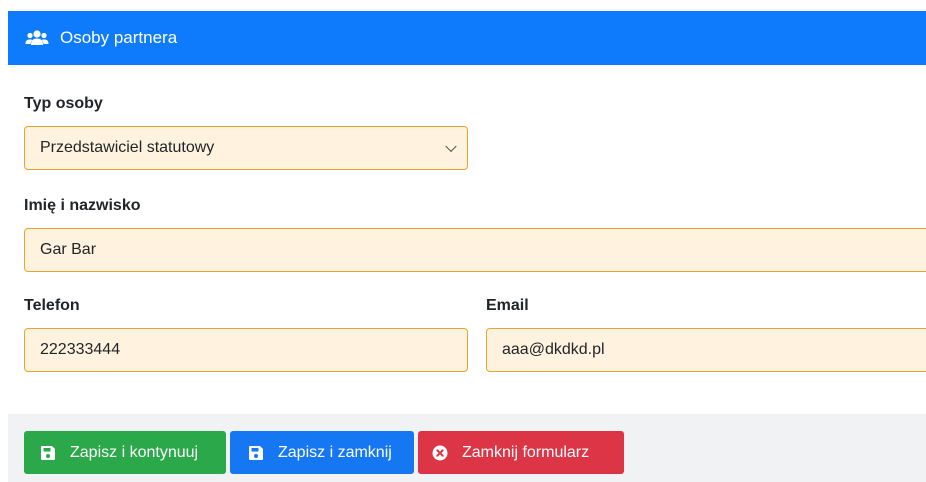 This screenshot has height=482, width=926. What do you see at coordinates (553, 349) in the screenshot?
I see `email-value: aaa@dkdkd.pl` at bounding box center [553, 349].